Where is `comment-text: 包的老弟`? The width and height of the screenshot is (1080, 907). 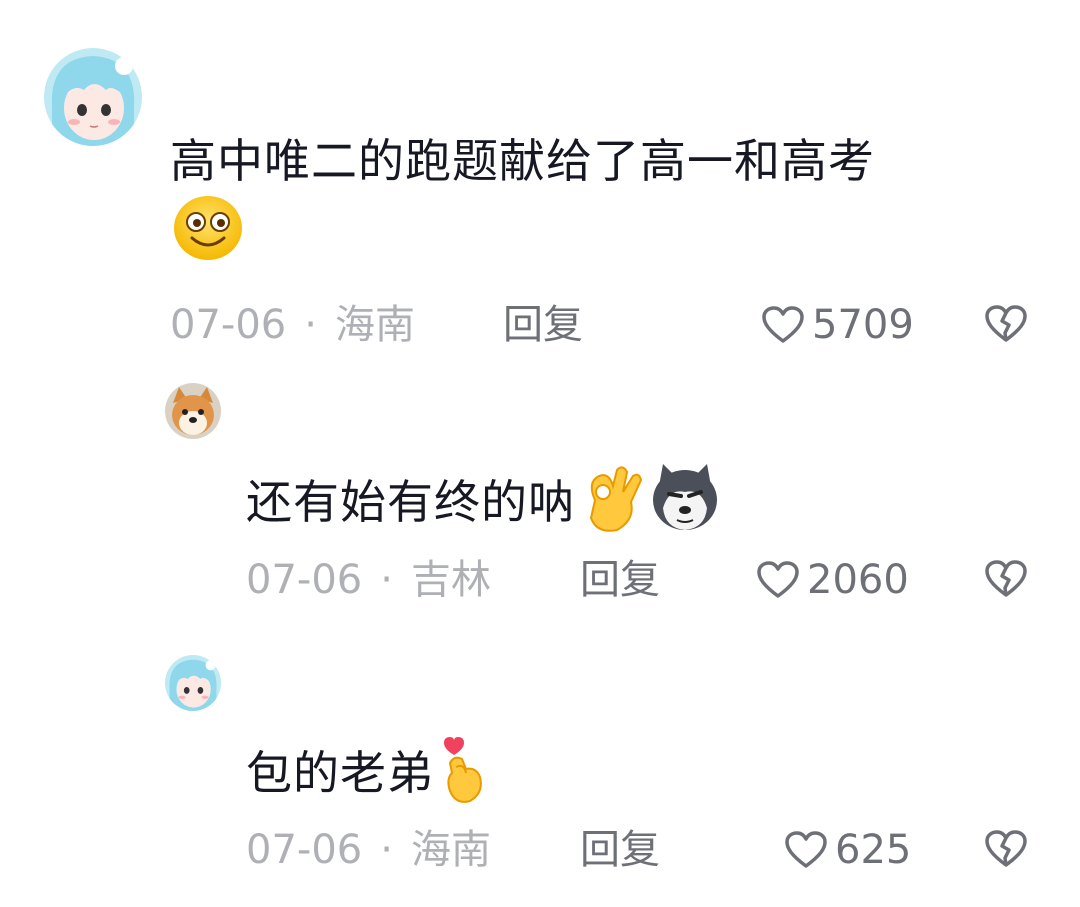
comment-text: 包的老弟 is located at coordinates (636, 776).